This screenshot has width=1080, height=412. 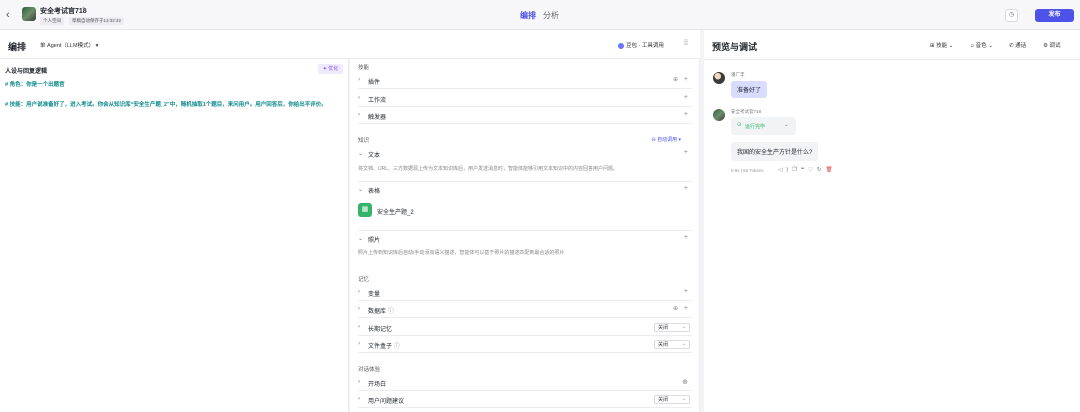 I want to click on user-name: 潘广丰, so click(x=738, y=74).